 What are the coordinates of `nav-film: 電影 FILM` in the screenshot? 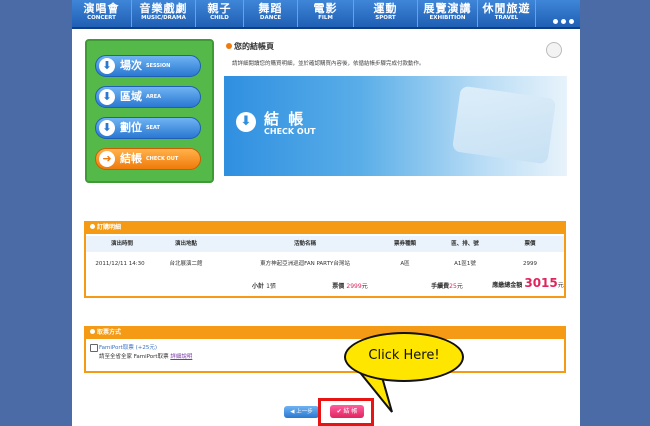 It's located at (326, 13).